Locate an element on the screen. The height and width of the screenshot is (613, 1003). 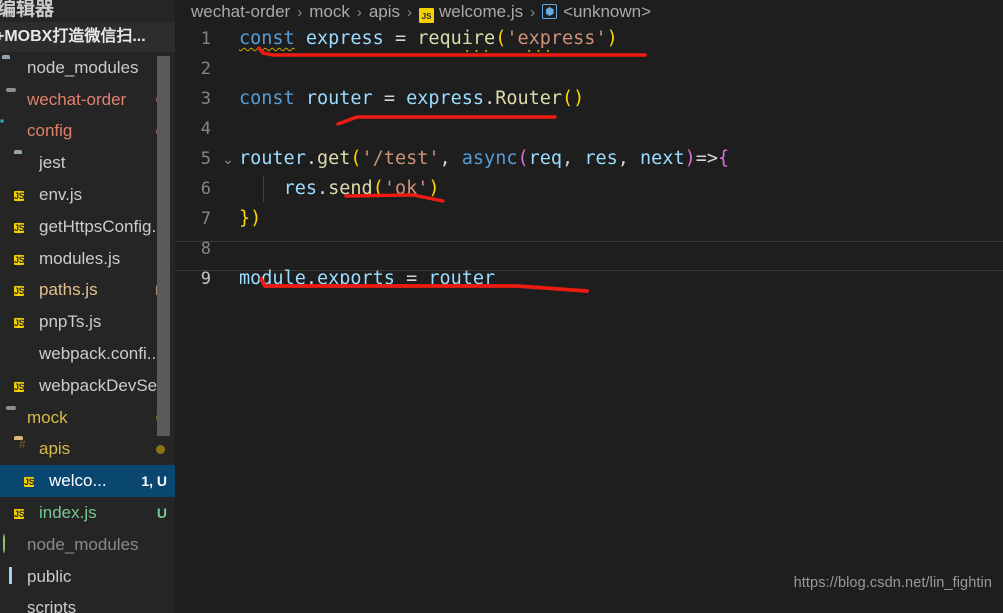
gear-icon is located at coordinates (12, 131).